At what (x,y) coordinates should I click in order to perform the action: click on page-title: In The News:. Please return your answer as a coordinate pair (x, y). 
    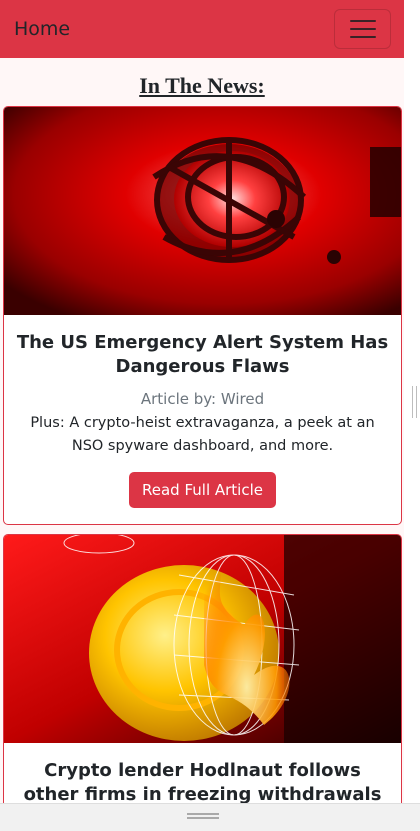
    Looking at the image, I should click on (202, 85).